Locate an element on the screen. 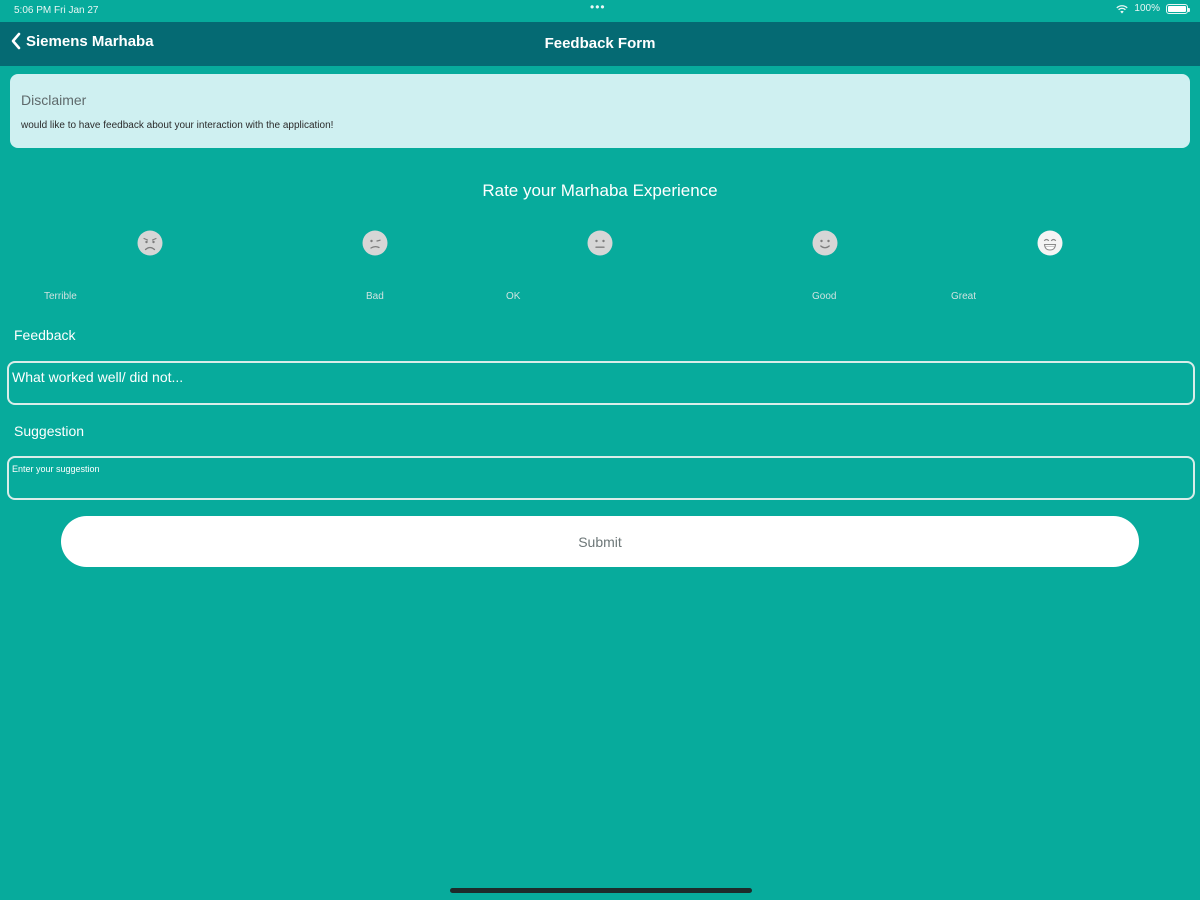 The image size is (1200, 900). bad-face-icon is located at coordinates (375, 243).